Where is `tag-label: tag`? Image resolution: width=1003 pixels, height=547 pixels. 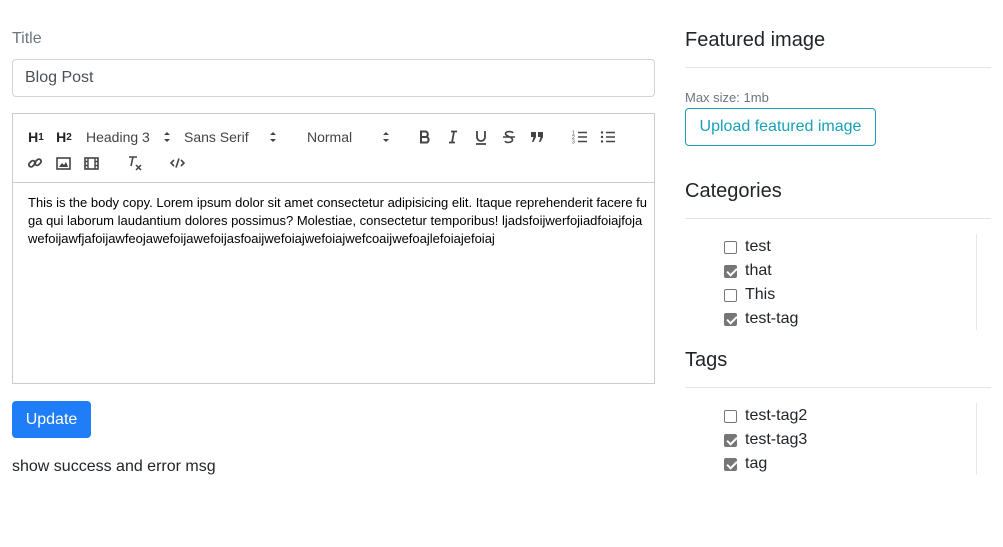
tag-label: tag is located at coordinates (756, 463).